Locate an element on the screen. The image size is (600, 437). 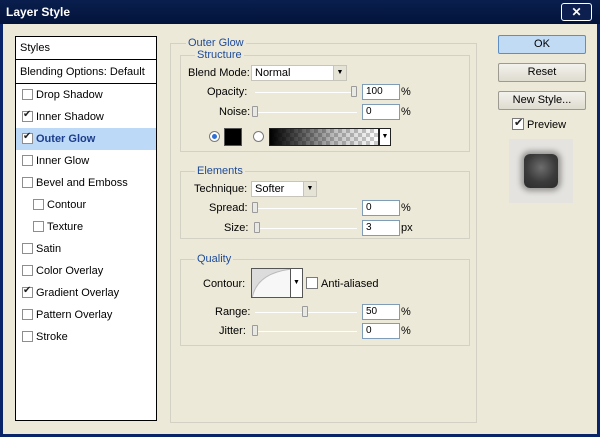
style-item-label: Inner Shadow is located at coordinates (70, 117).